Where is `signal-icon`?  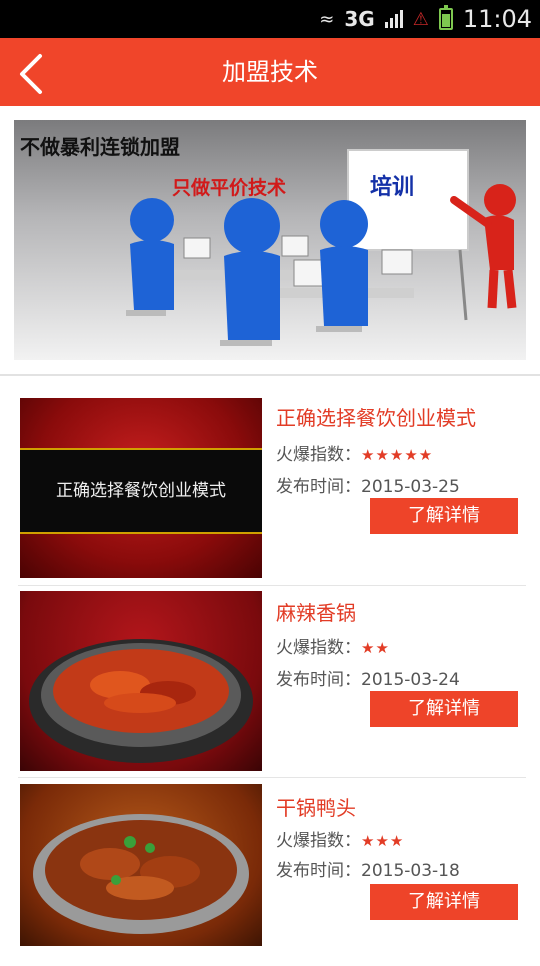 signal-icon is located at coordinates (393, 19).